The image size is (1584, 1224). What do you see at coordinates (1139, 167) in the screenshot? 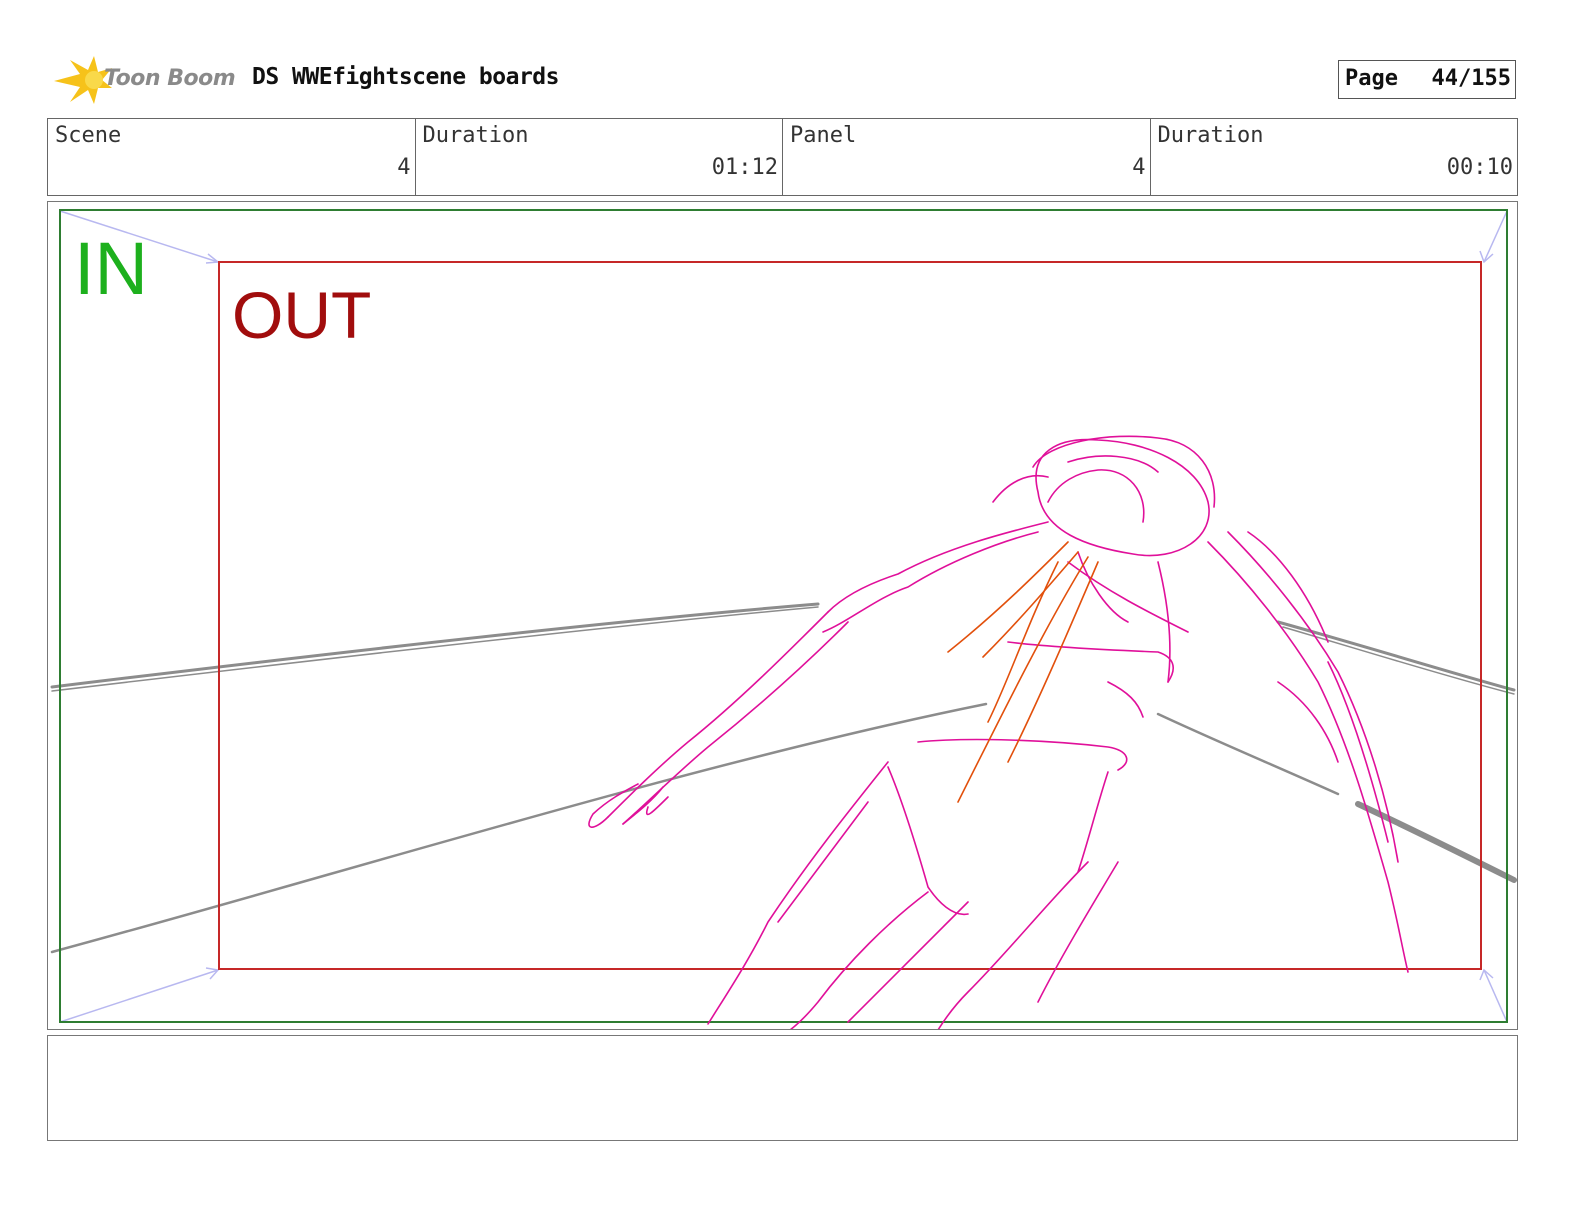
I see `panel-value: 4` at bounding box center [1139, 167].